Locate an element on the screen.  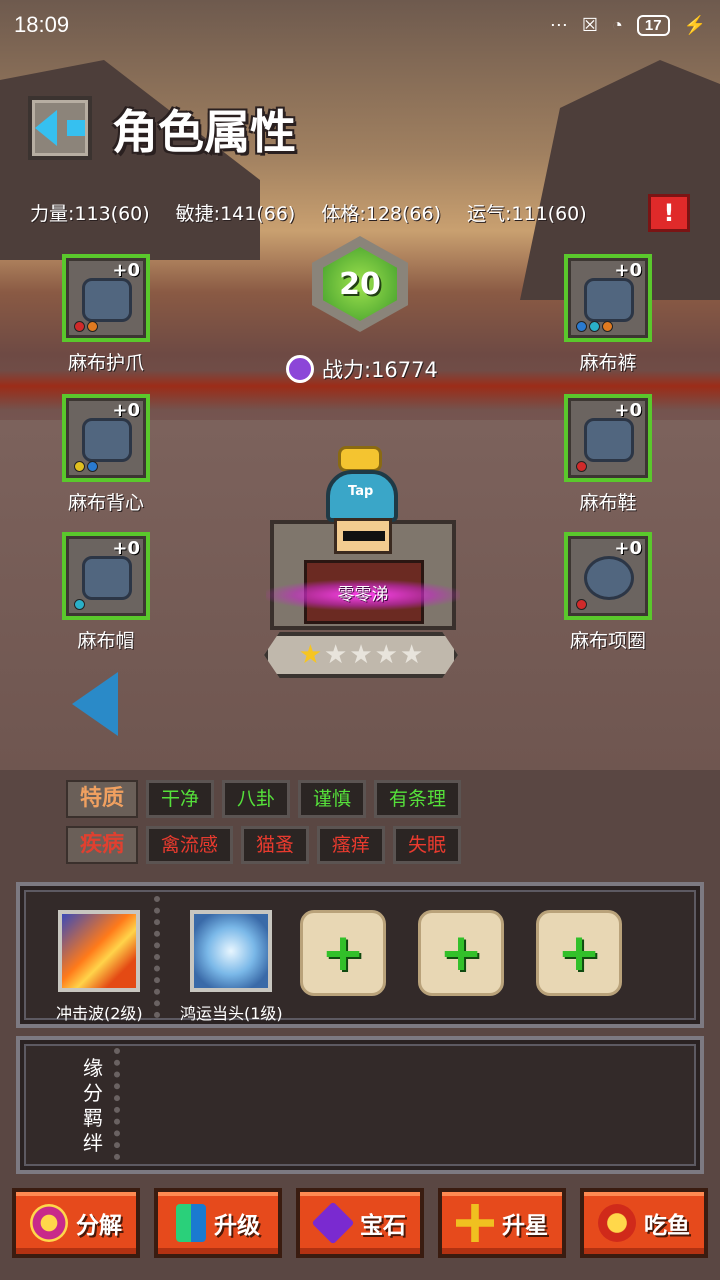
traits-label: 特质 is located at coordinates (102, 799).